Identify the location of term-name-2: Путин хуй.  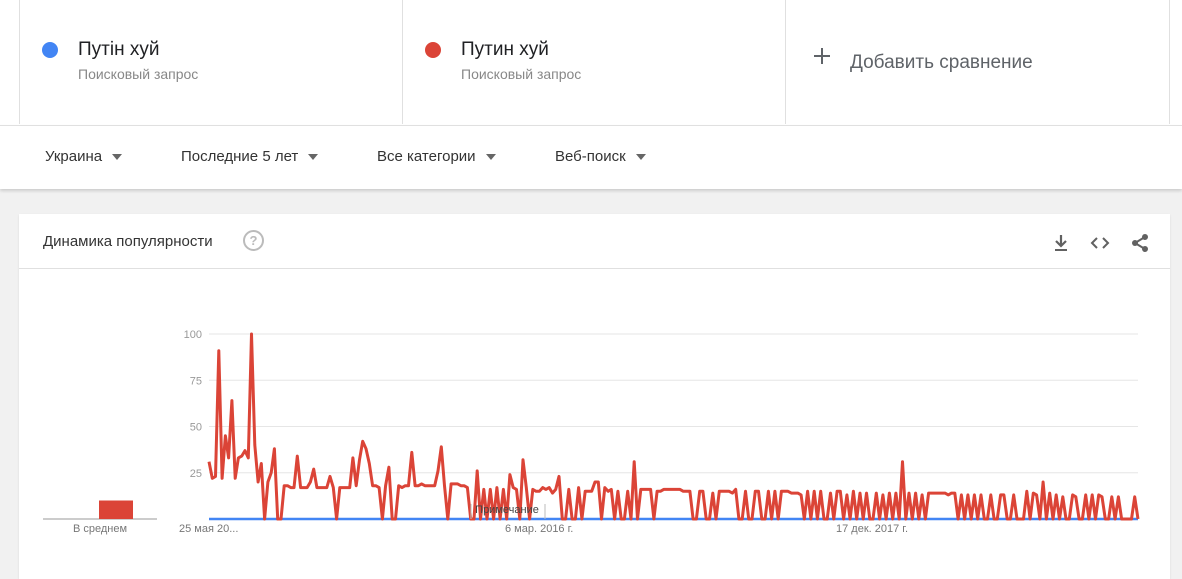
(505, 49).